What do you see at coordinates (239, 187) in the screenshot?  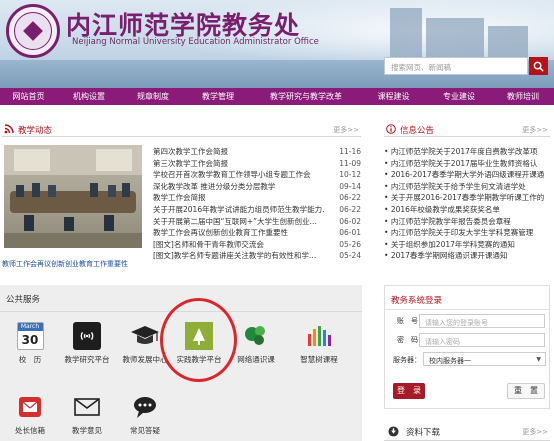 I see `news-title: 深化教学改革 推进分级分类分层教学` at bounding box center [239, 187].